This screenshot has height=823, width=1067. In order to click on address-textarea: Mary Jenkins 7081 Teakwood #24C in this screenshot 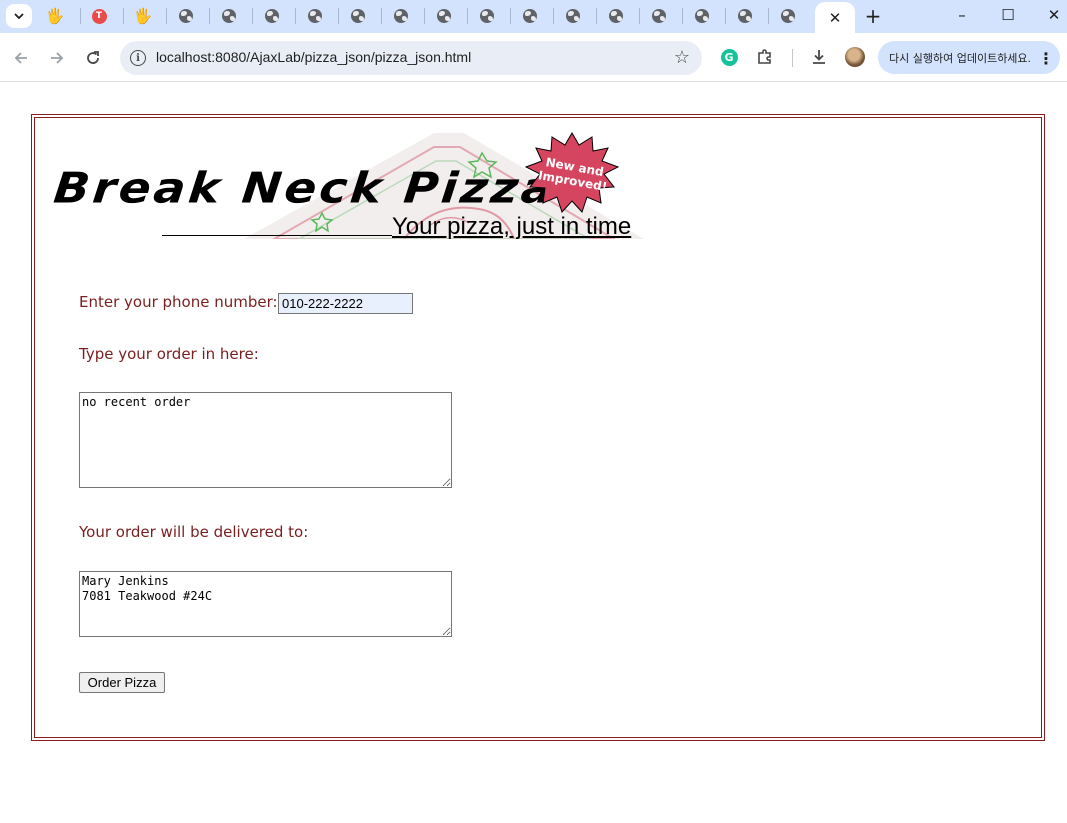, I will do `click(265, 604)`.